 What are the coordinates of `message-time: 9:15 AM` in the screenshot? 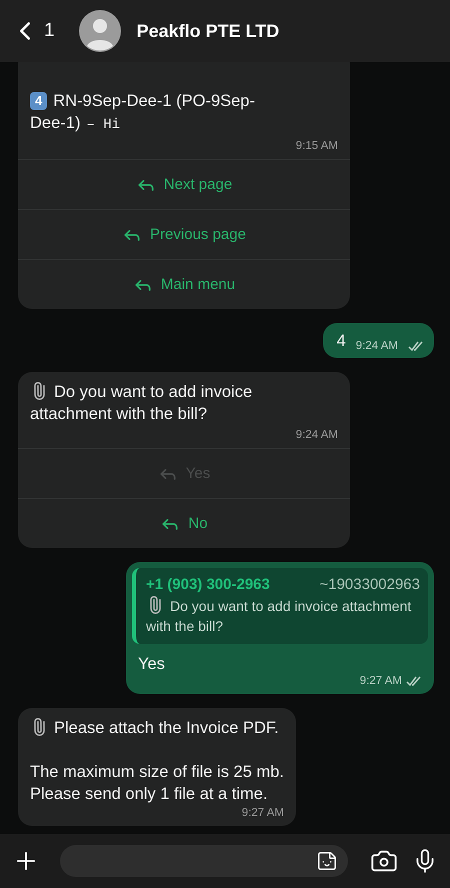 It's located at (317, 146).